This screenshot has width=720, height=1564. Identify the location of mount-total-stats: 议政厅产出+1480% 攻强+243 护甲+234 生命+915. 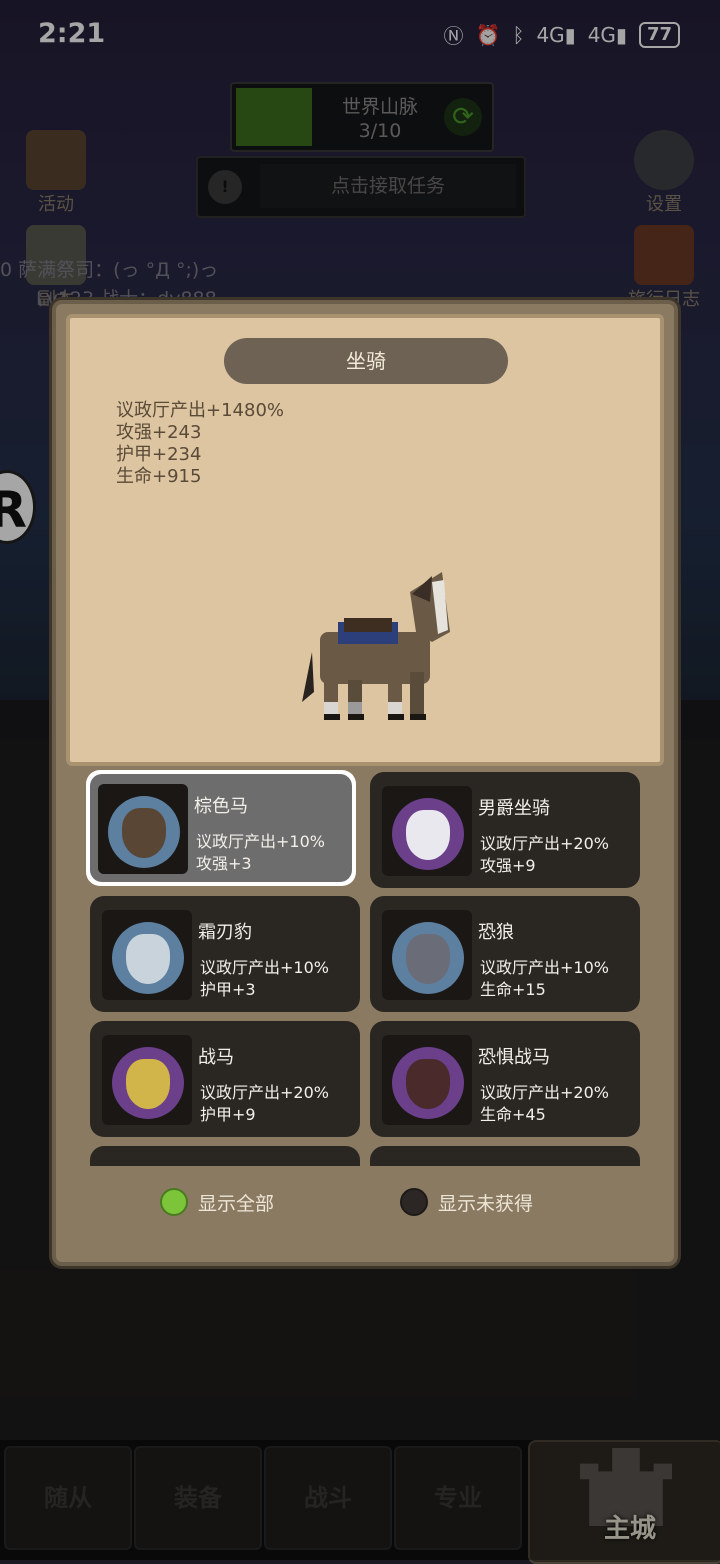
(200, 444).